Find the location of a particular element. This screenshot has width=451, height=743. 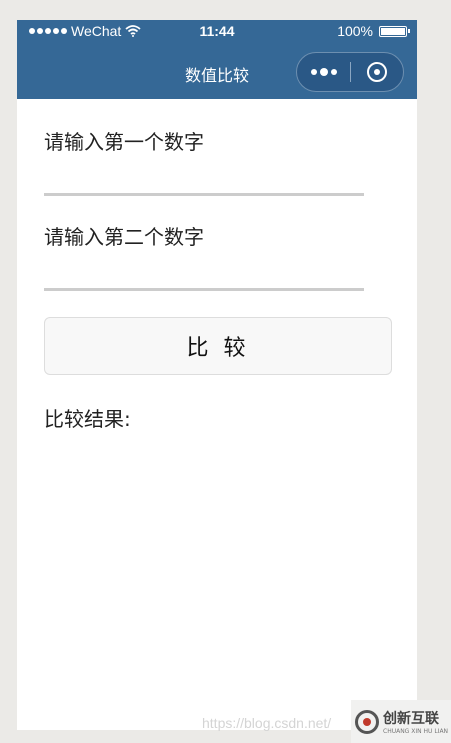

brand-logo: 创新互联 CHUANG XIN HU LIAN is located at coordinates (401, 721).